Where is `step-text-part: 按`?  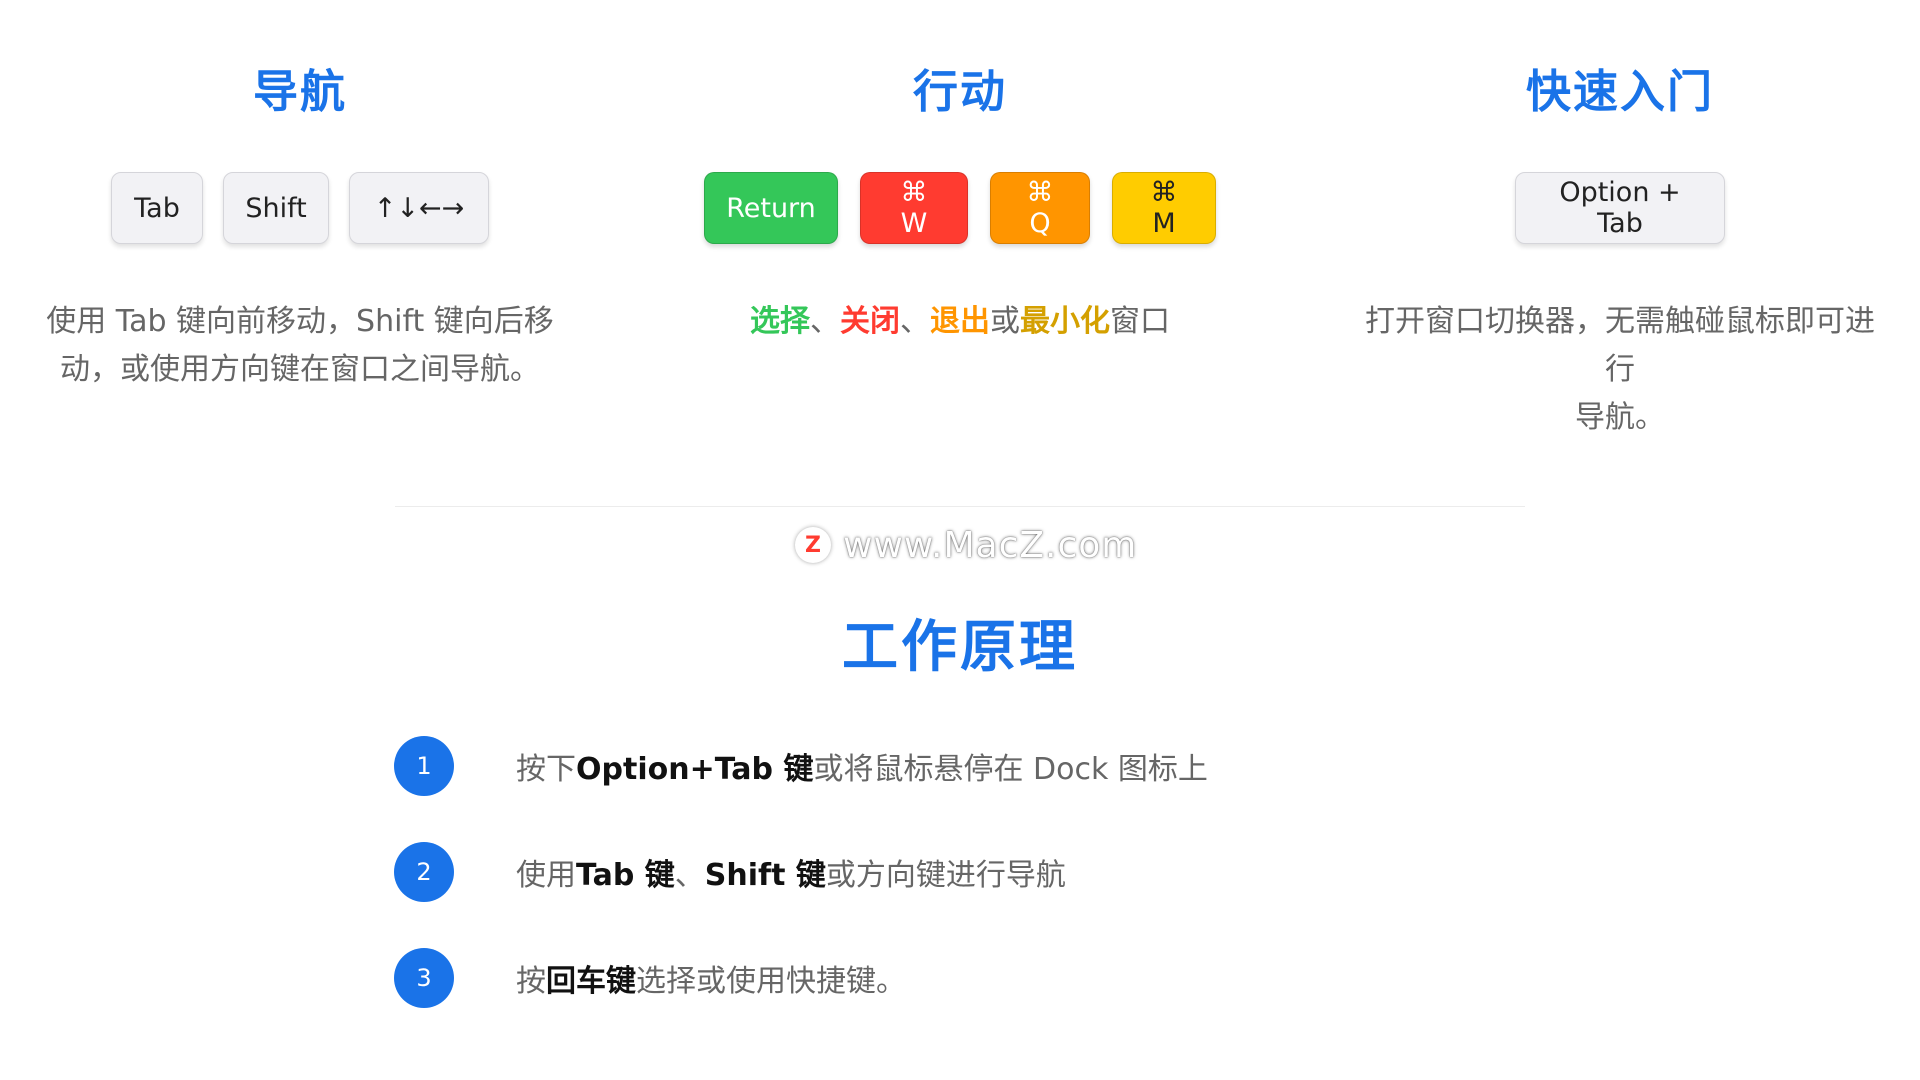 step-text-part: 按 is located at coordinates (531, 981).